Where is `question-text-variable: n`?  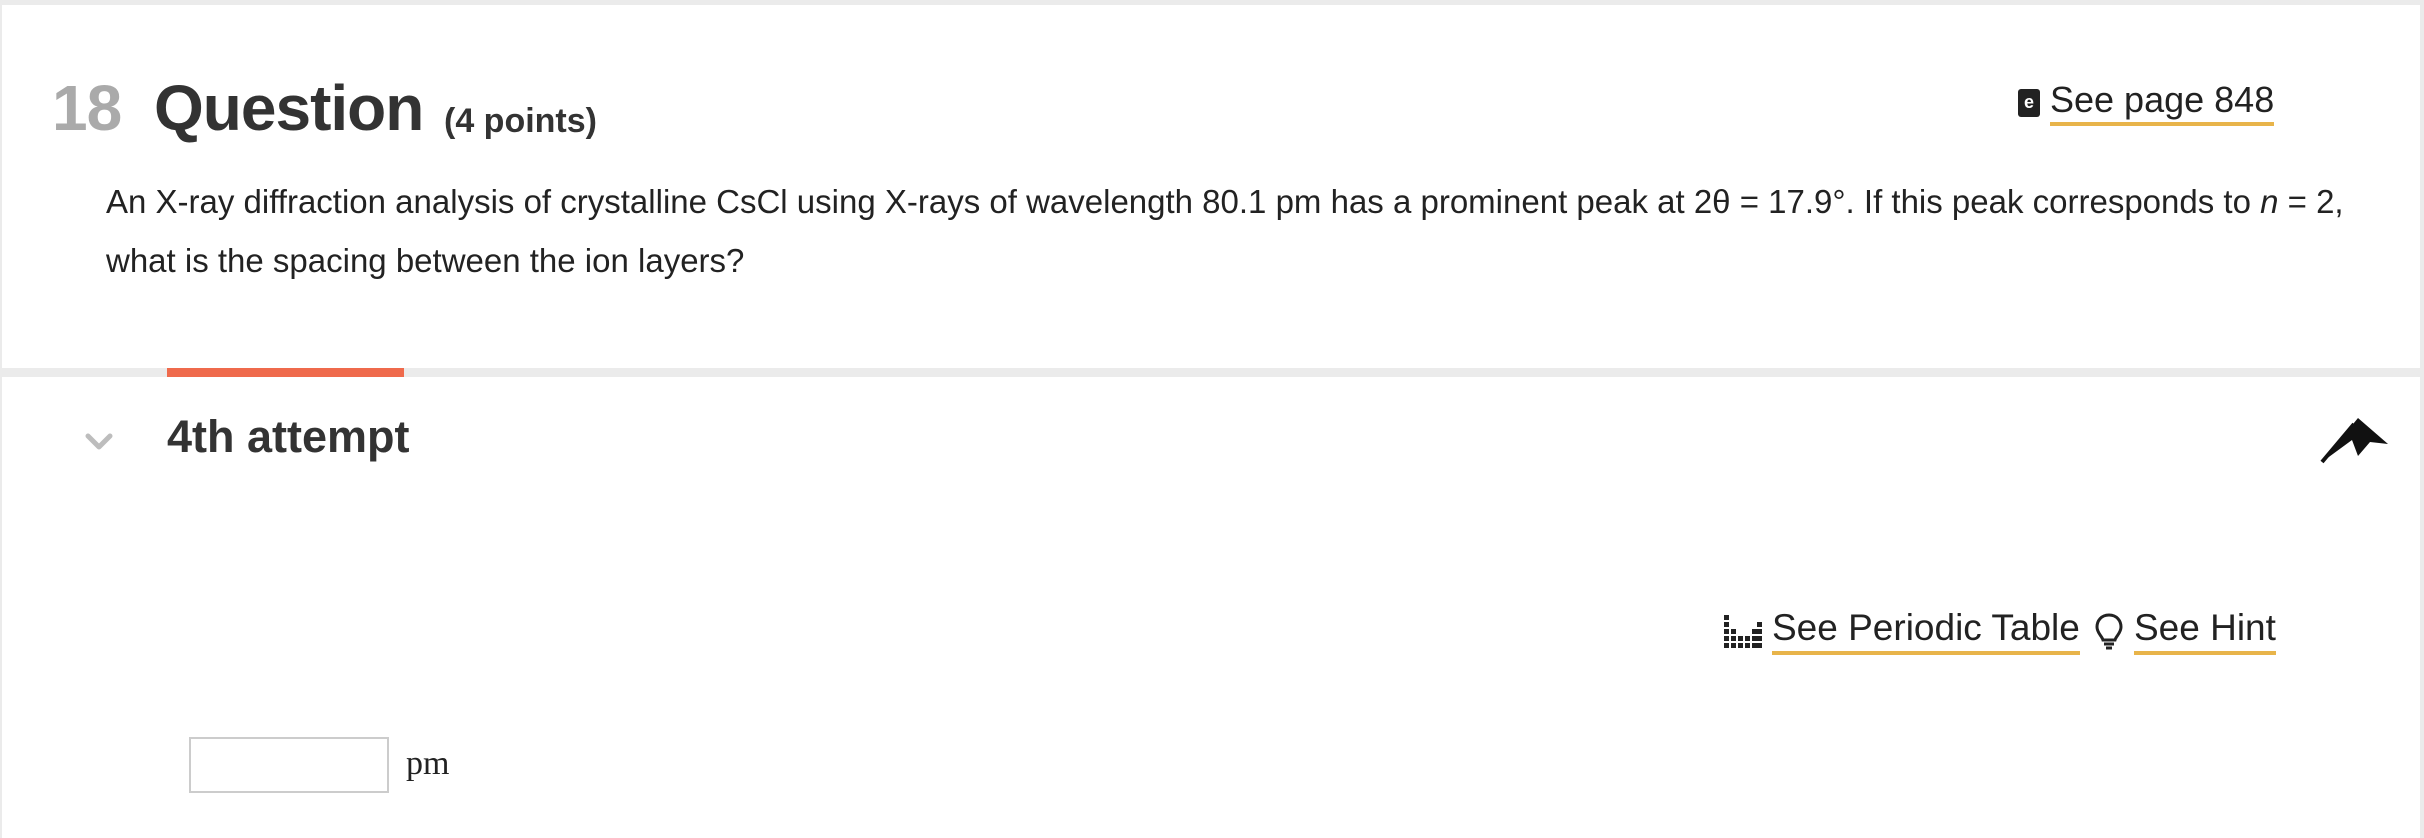
question-text-variable: n is located at coordinates (2269, 201).